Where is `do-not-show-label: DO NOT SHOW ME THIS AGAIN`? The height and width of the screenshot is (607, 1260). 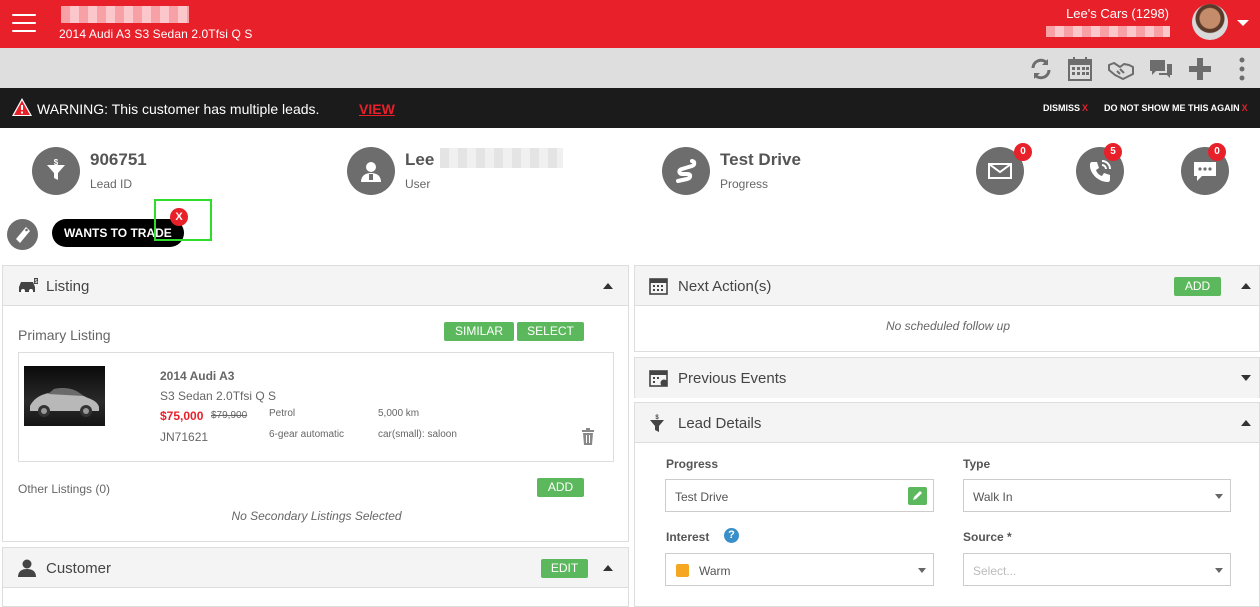 do-not-show-label: DO NOT SHOW ME THIS AGAIN is located at coordinates (1172, 108).